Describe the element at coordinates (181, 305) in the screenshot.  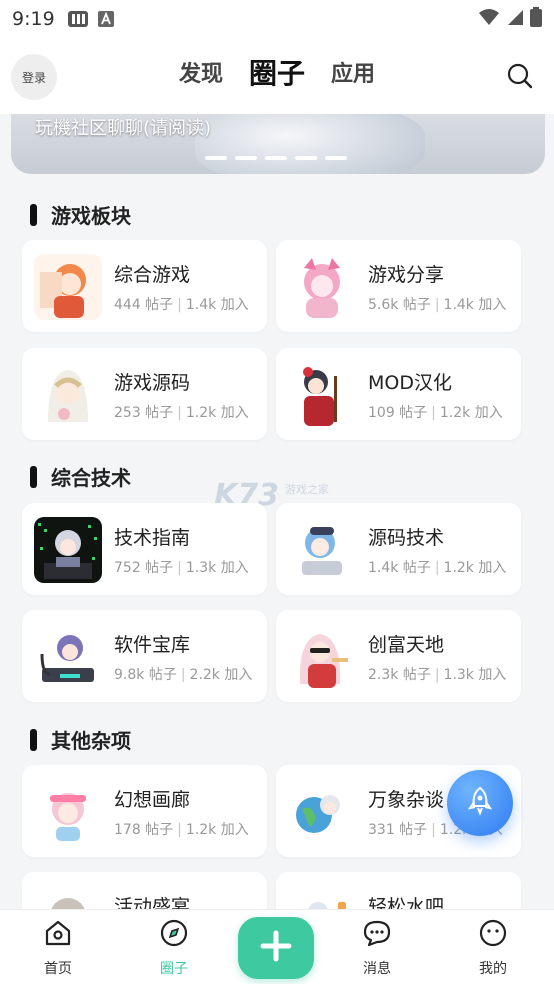
I see `circle-stats: 444 帖子 | 1.4k 加入` at that location.